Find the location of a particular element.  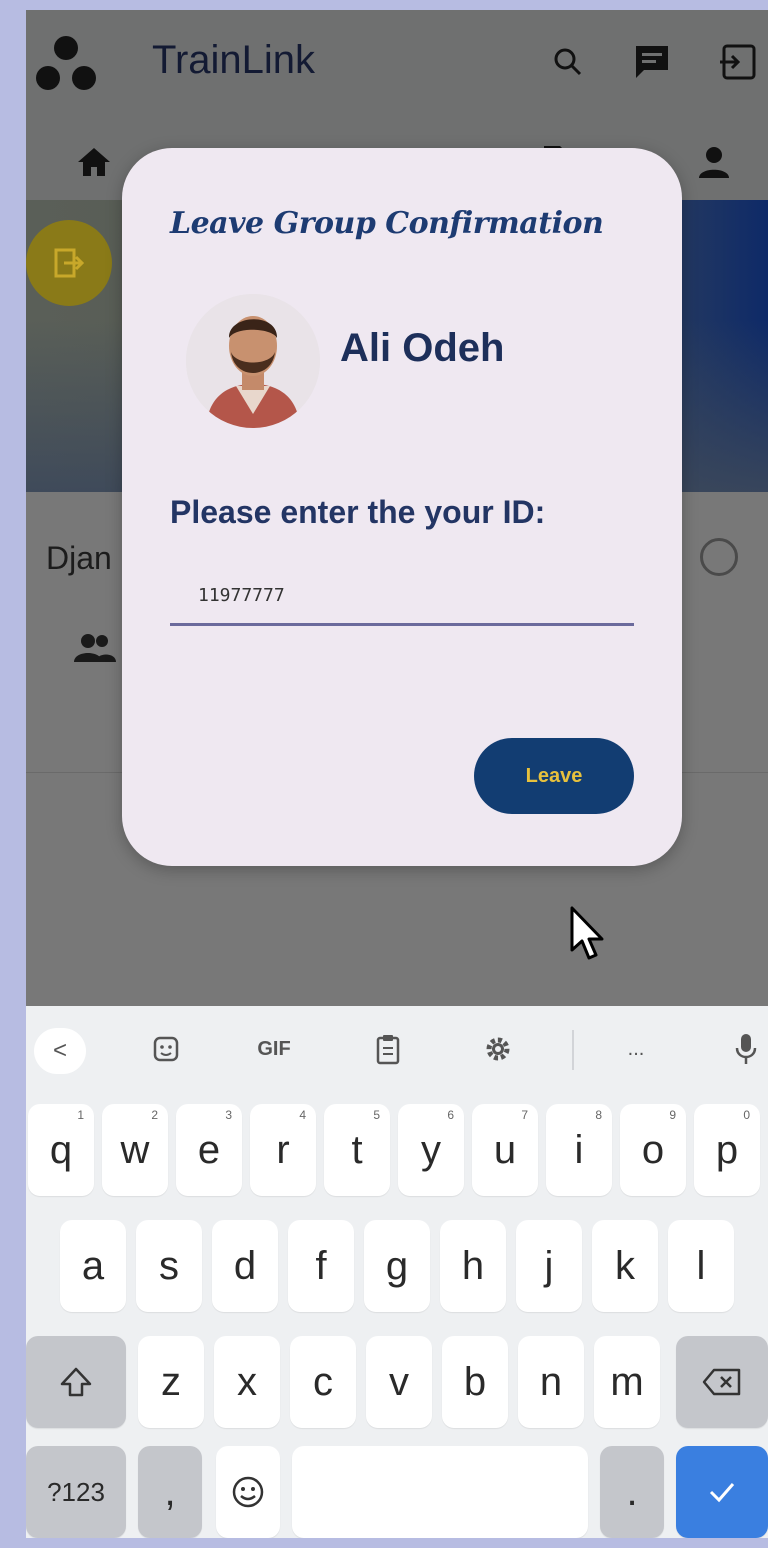

settings-icon is located at coordinates (498, 1049).